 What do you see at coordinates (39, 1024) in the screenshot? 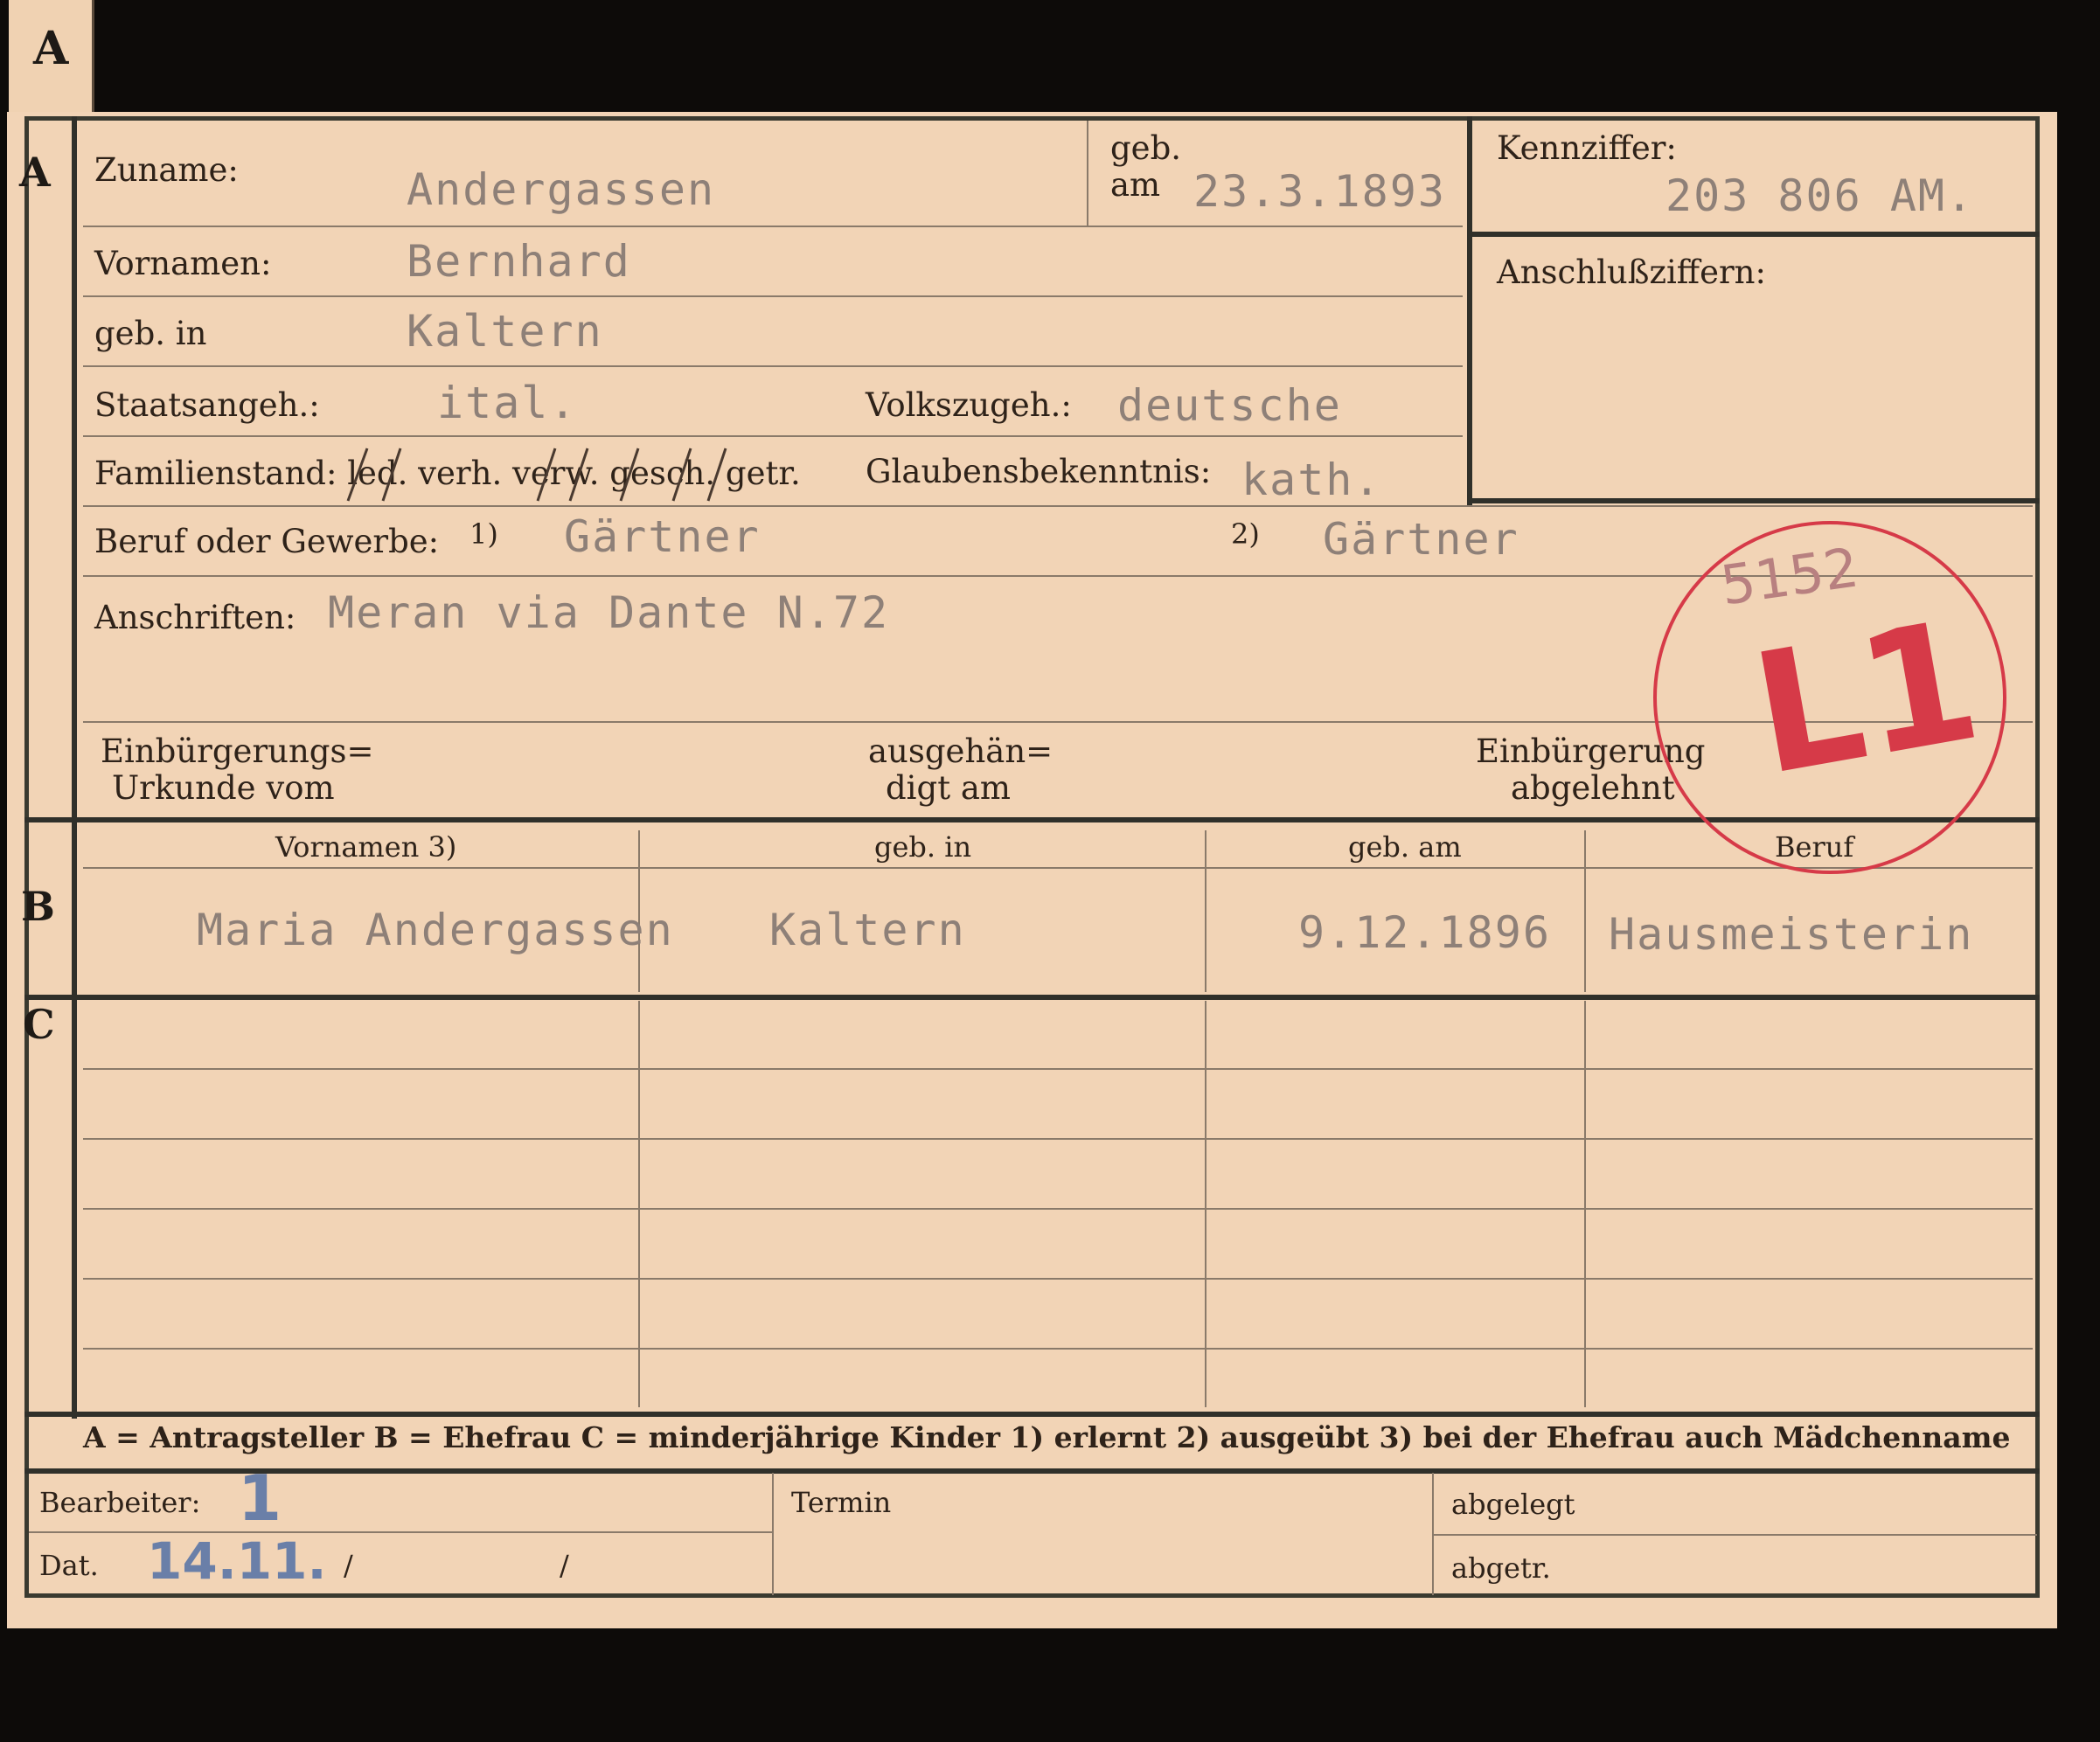
I see `section-c-letter: C` at bounding box center [39, 1024].